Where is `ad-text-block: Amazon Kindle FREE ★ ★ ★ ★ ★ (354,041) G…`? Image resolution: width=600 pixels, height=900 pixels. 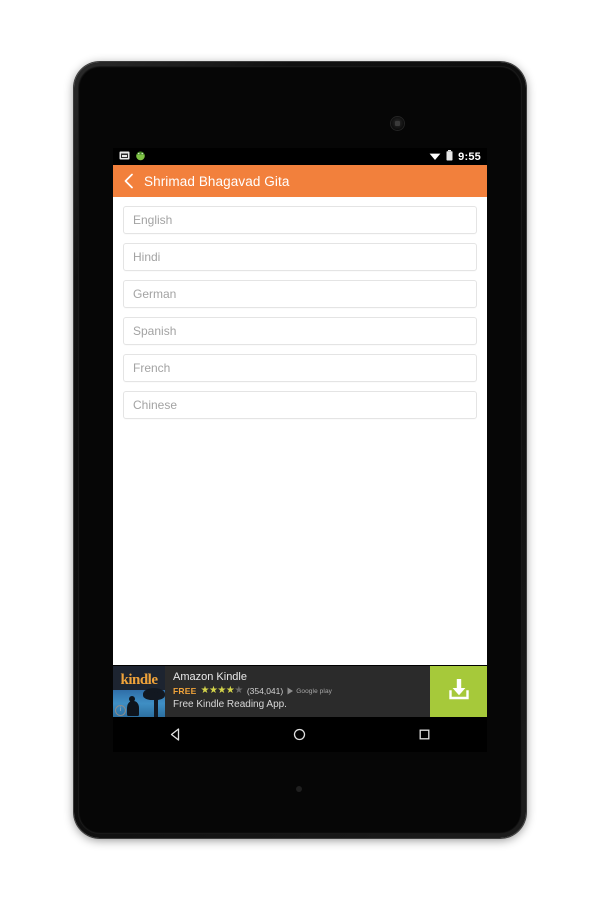 ad-text-block: Amazon Kindle FREE ★ ★ ★ ★ ★ (354,041) G… is located at coordinates (297, 691).